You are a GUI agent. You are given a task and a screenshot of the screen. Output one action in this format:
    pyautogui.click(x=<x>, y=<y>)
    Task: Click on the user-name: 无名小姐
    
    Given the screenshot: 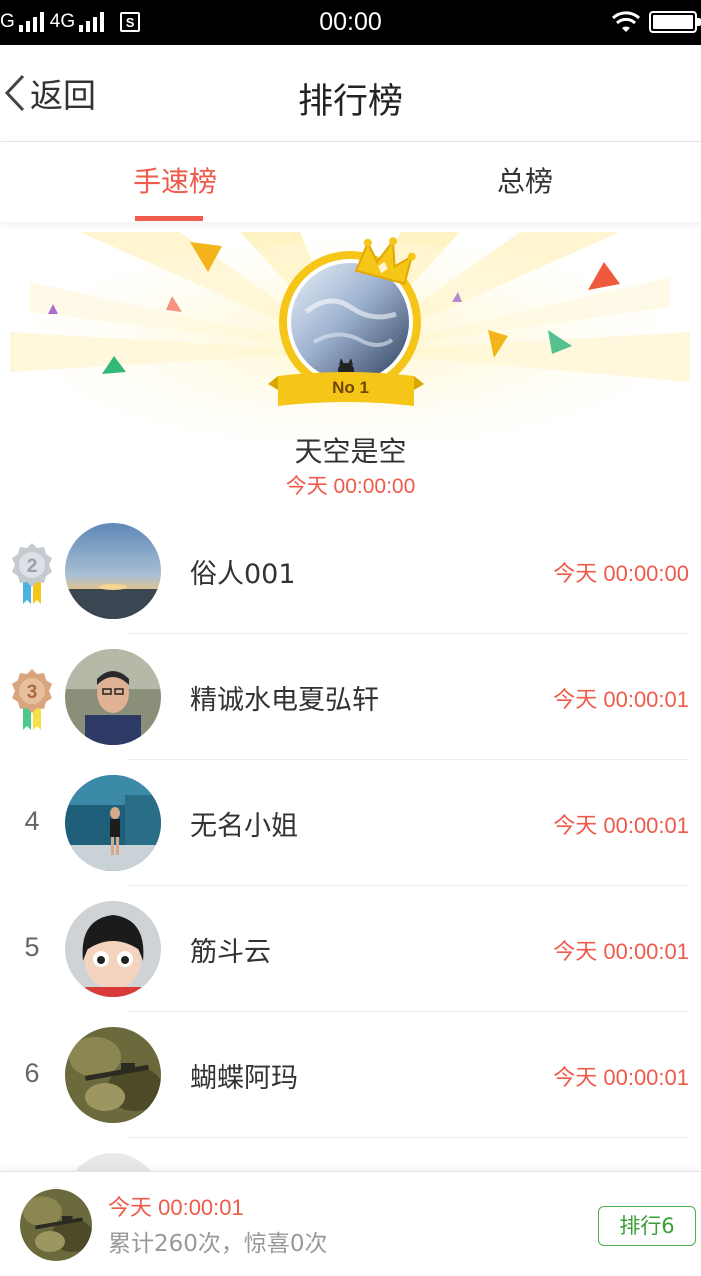 What is the action you would take?
    pyautogui.click(x=244, y=826)
    